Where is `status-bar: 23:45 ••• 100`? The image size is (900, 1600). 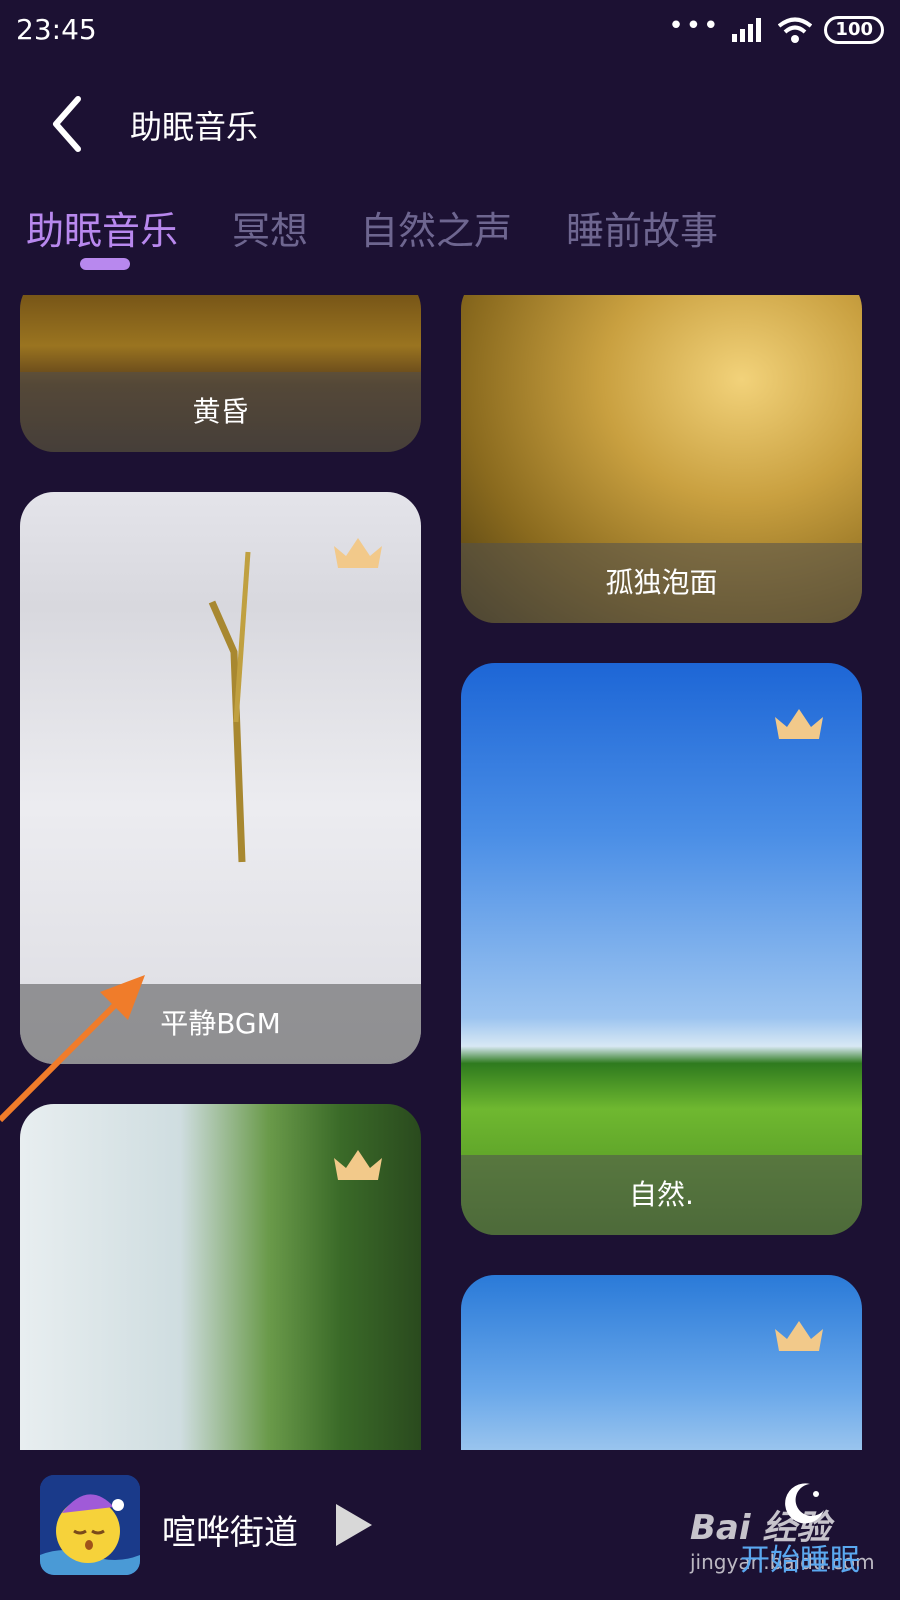 status-bar: 23:45 ••• 100 is located at coordinates (450, 32).